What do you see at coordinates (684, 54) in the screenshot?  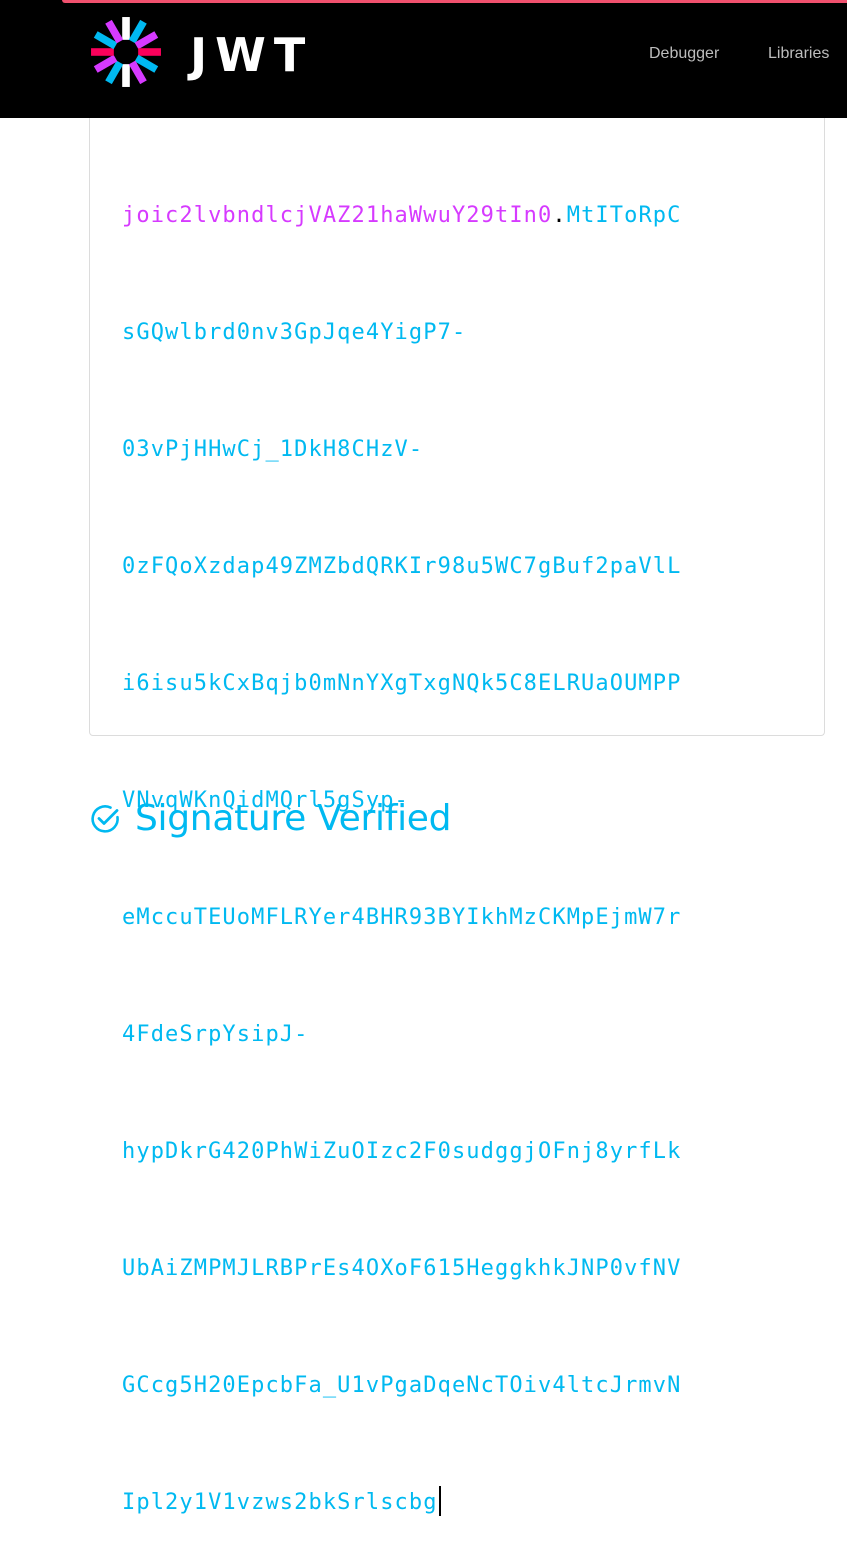 I see `nav-link-debugger: Debugger` at bounding box center [684, 54].